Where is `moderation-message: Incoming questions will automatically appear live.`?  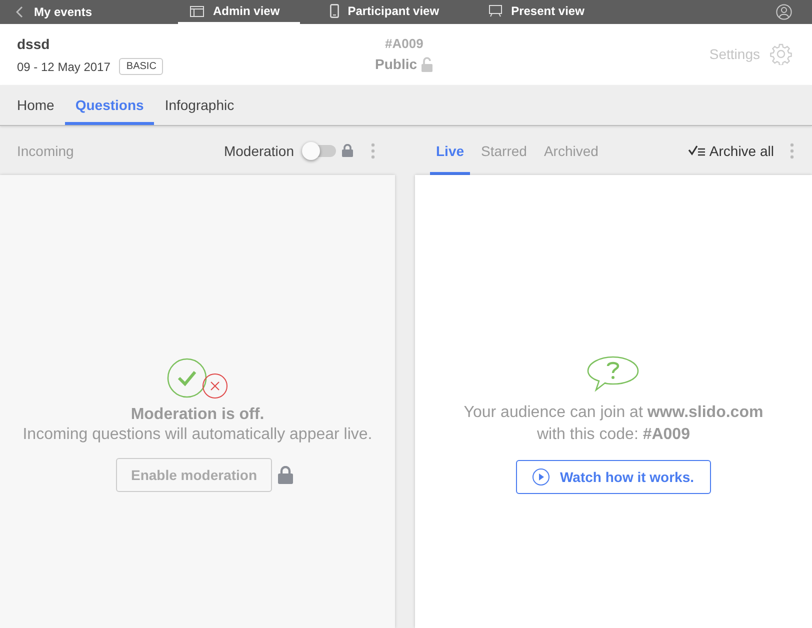 moderation-message: Incoming questions will automatically appear live. is located at coordinates (197, 434).